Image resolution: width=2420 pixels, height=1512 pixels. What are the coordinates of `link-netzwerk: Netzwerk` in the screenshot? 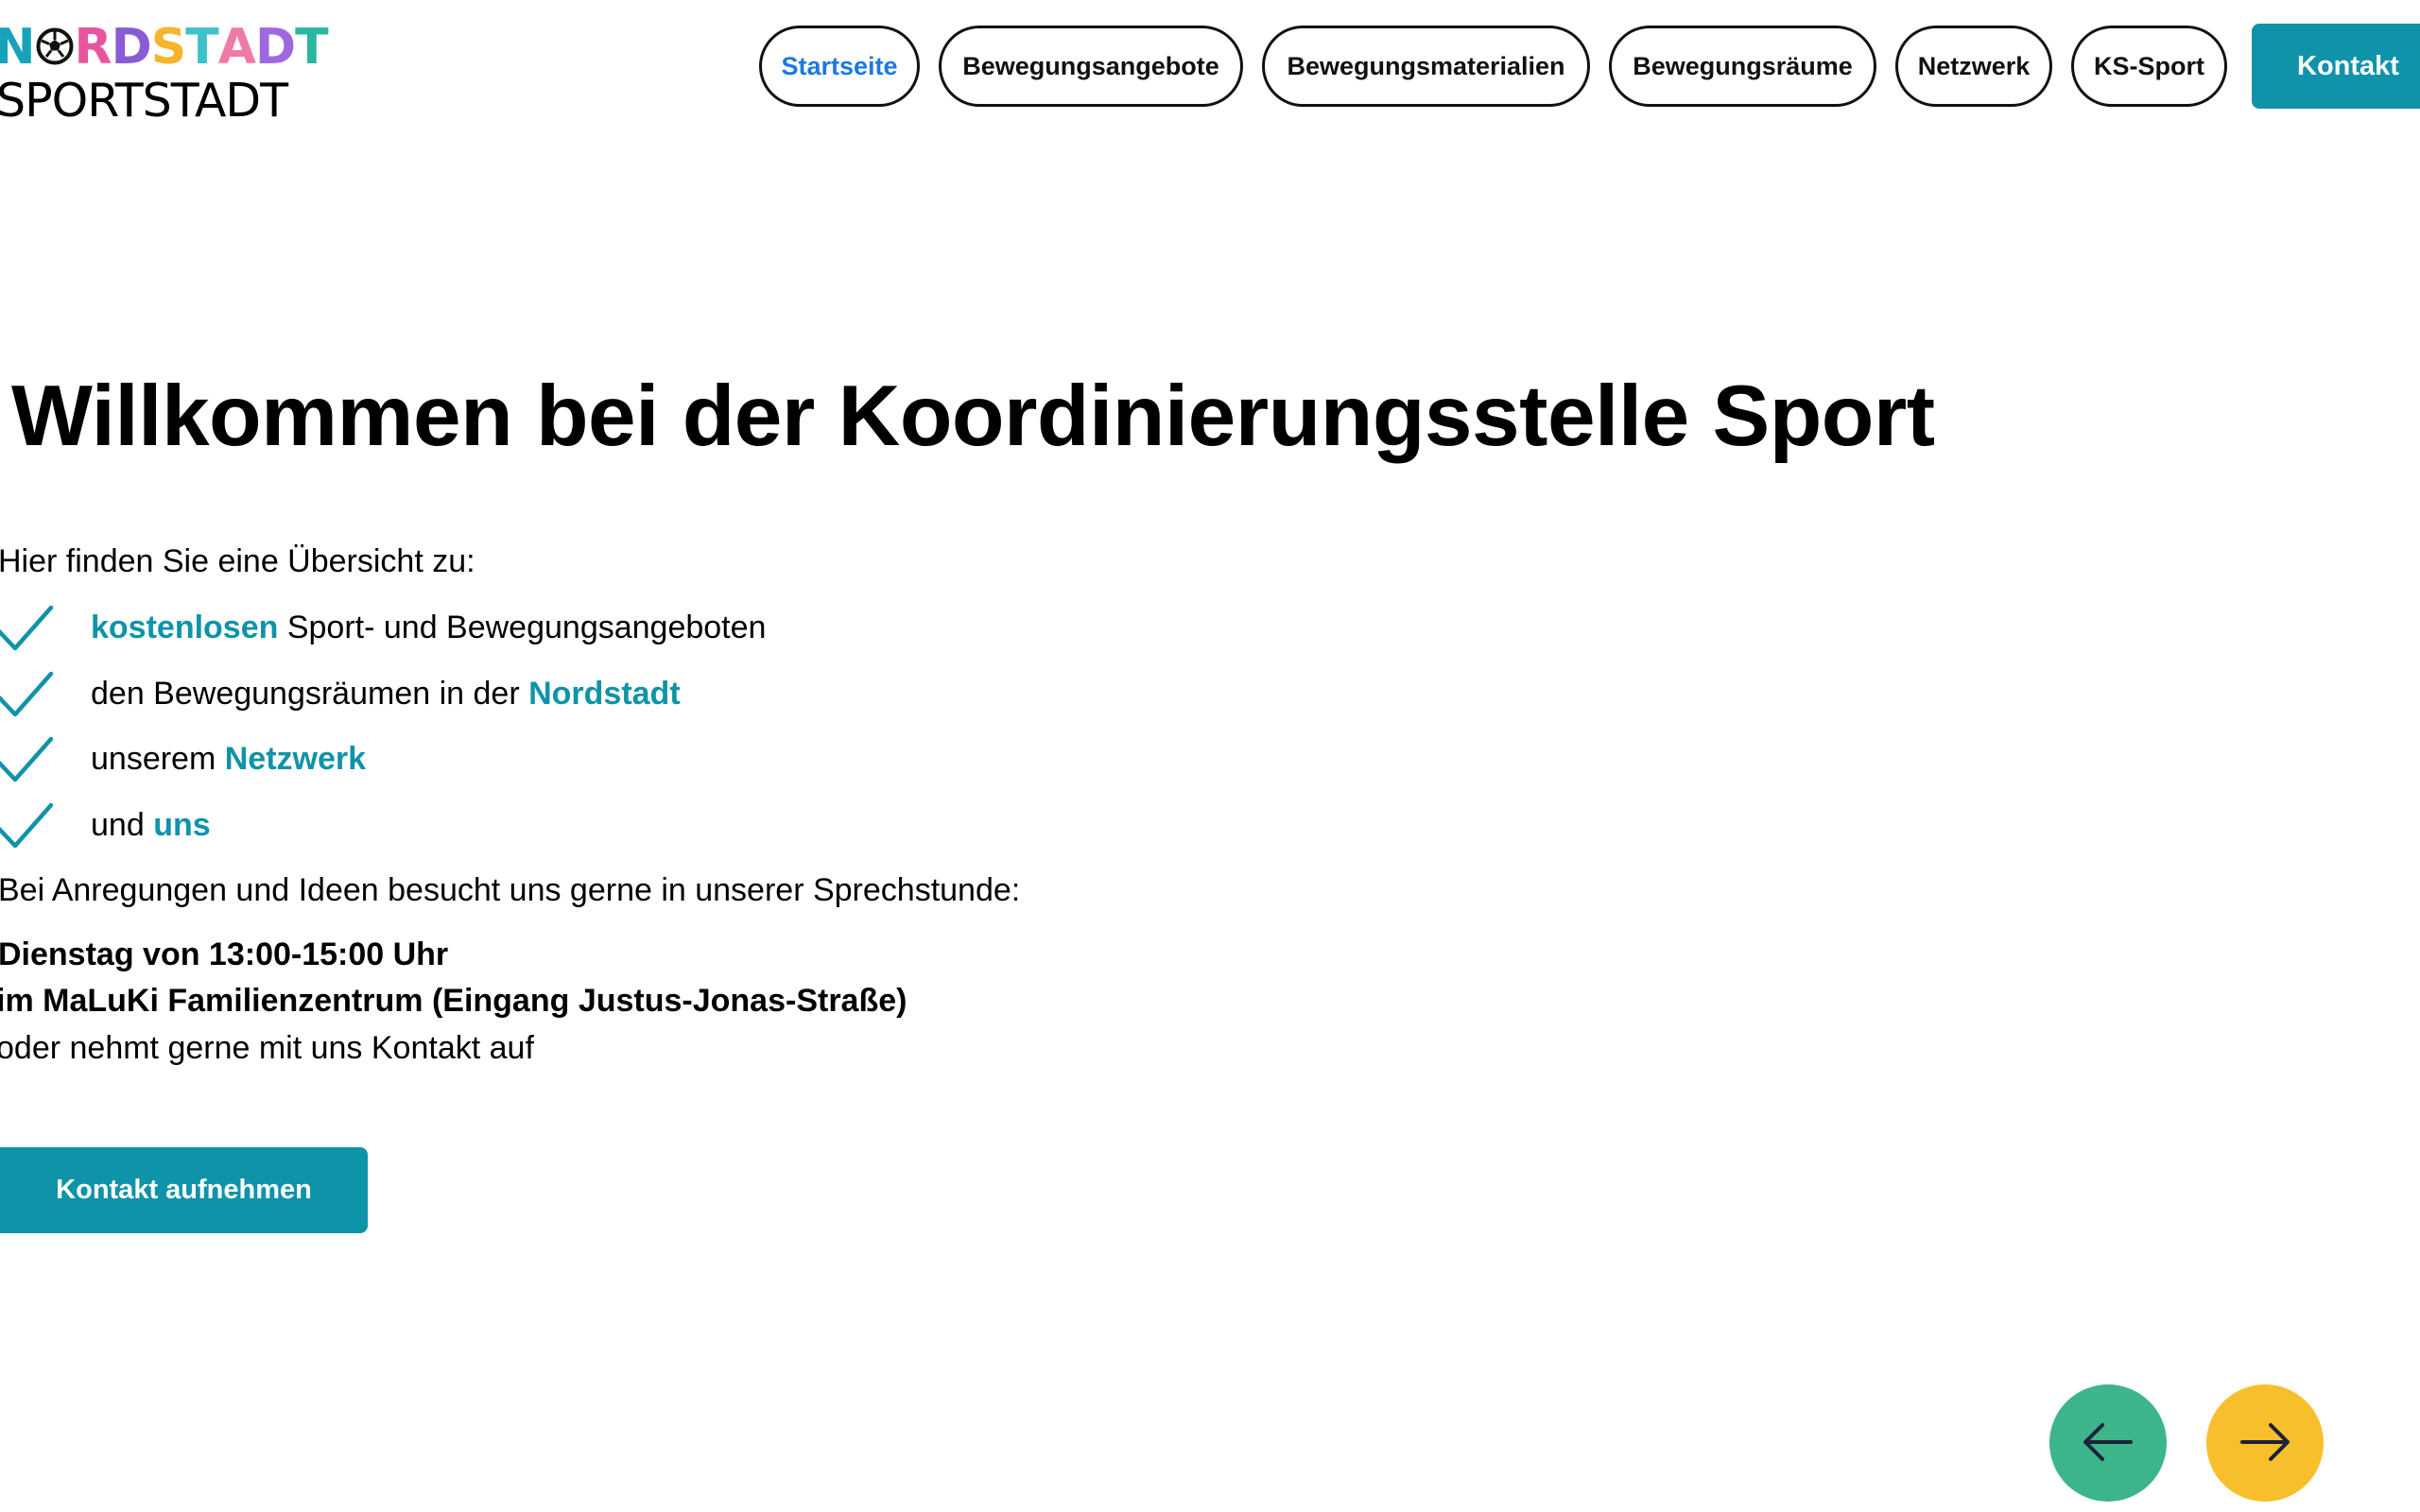 It's located at (295, 759).